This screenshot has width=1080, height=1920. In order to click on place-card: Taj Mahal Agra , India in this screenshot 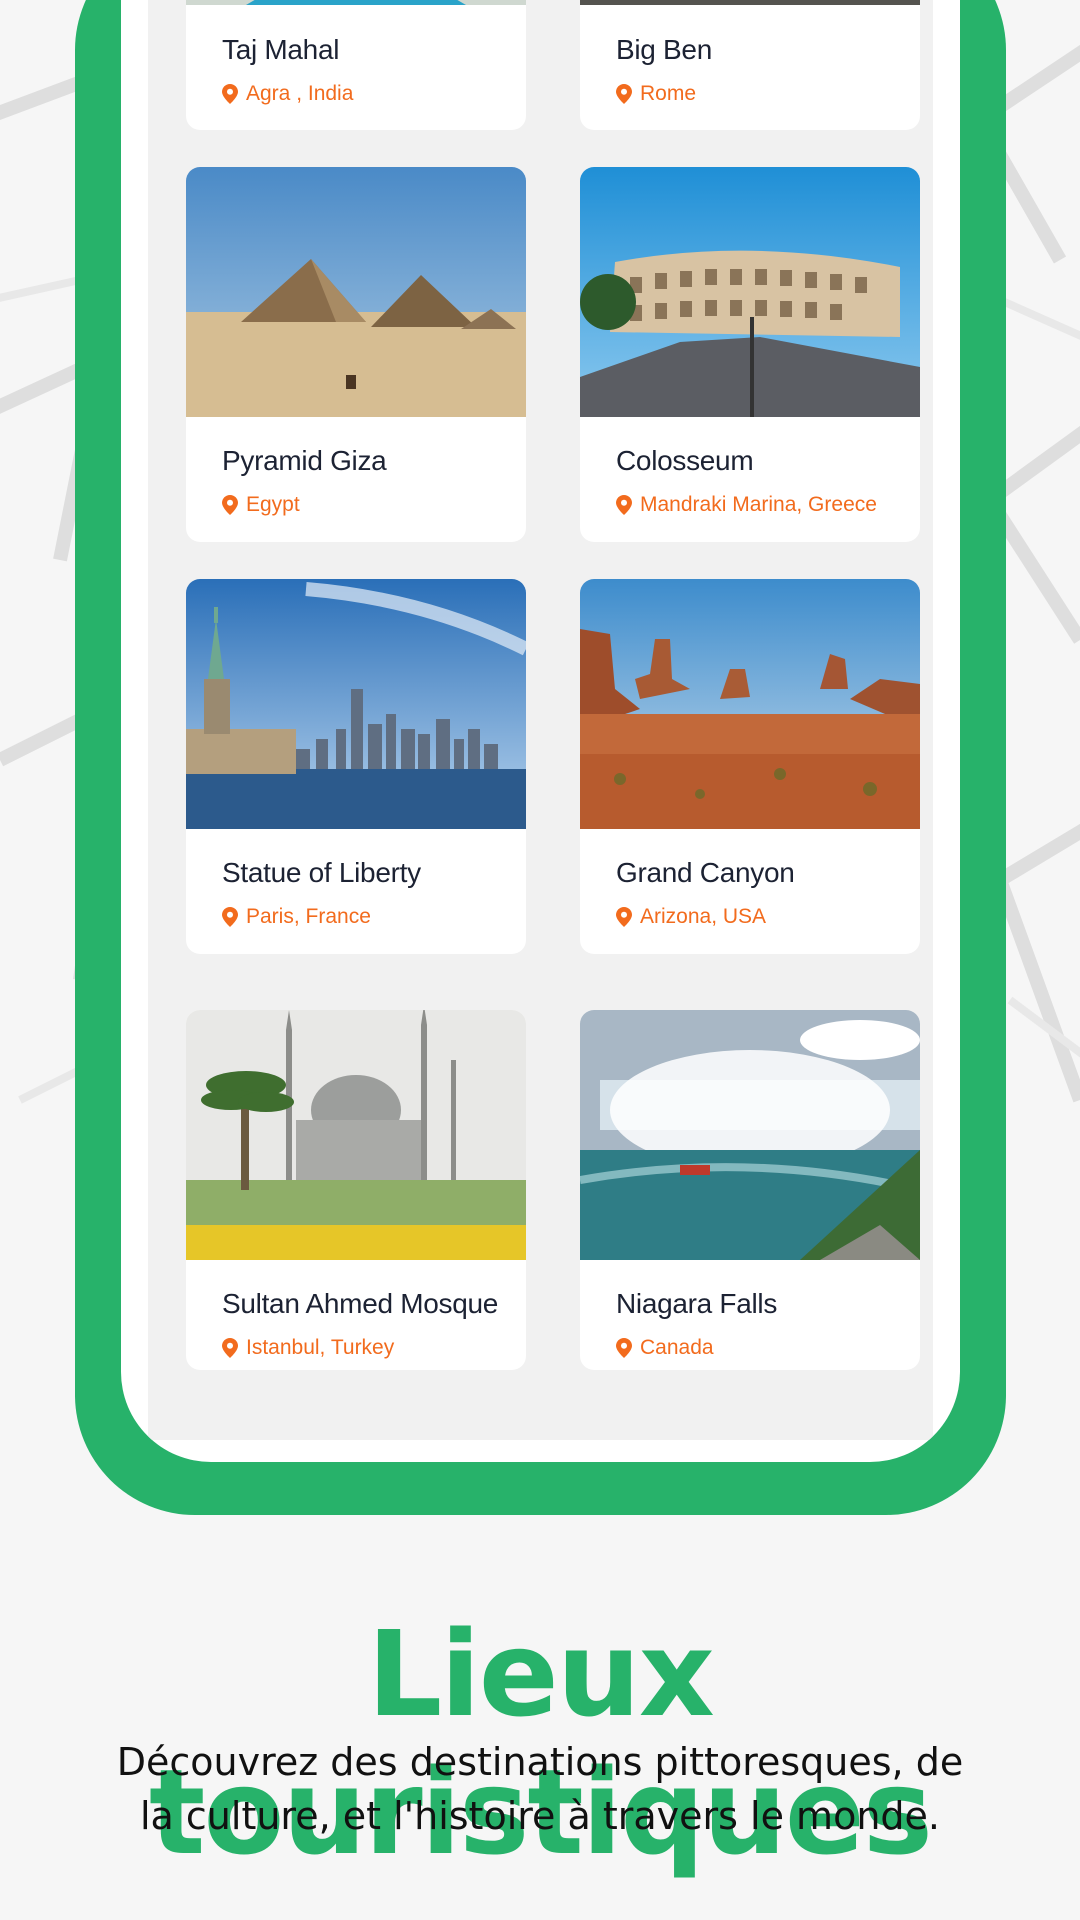, I will do `click(356, 65)`.